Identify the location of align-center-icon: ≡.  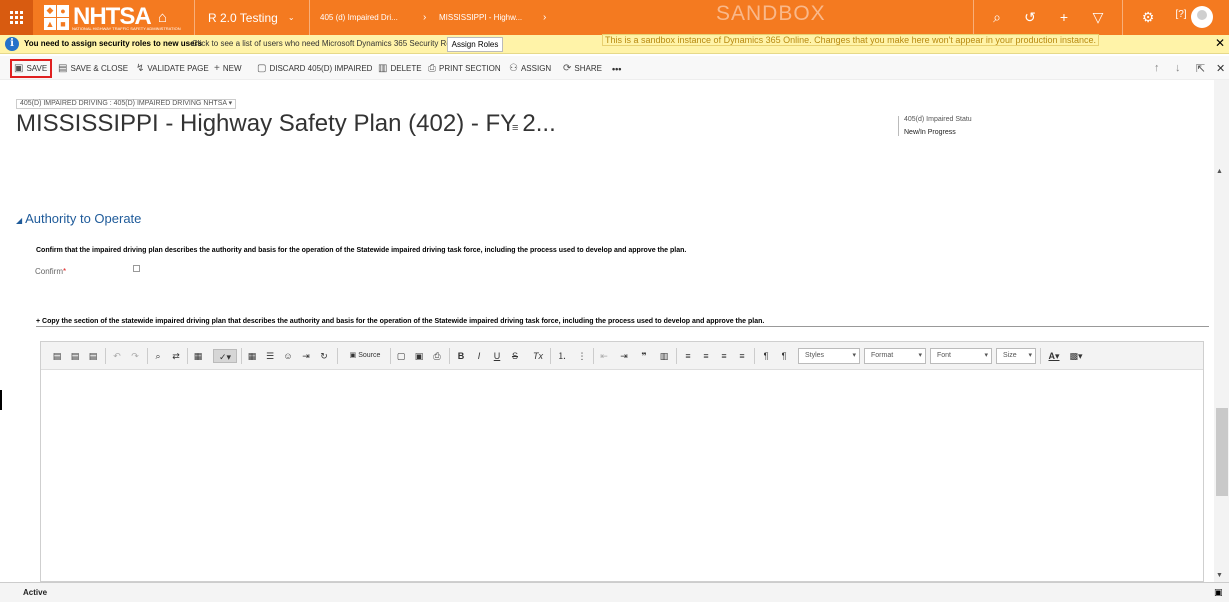
(706, 356).